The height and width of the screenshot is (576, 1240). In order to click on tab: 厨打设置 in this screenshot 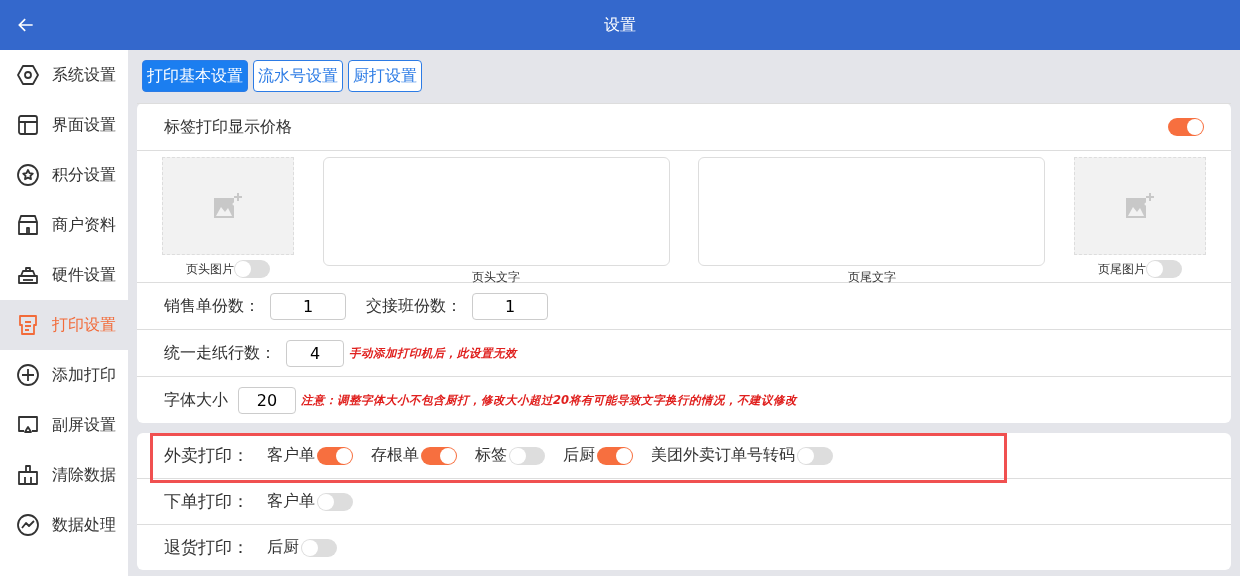, I will do `click(385, 76)`.